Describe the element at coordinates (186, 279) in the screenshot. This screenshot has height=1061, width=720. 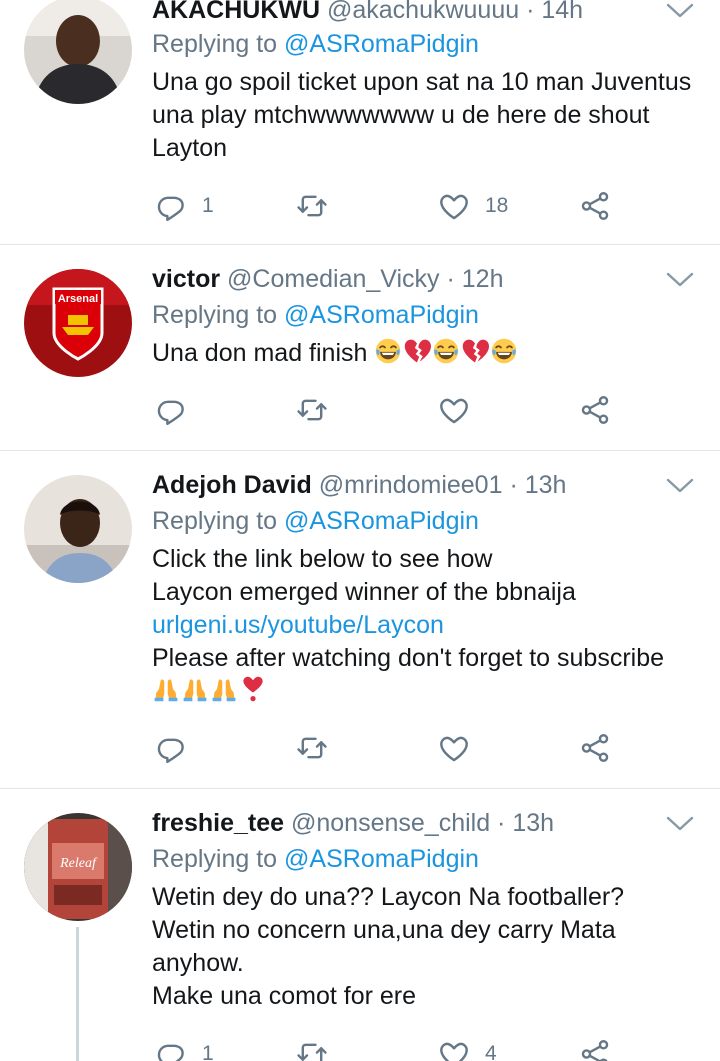
I see `display-name: victor` at that location.